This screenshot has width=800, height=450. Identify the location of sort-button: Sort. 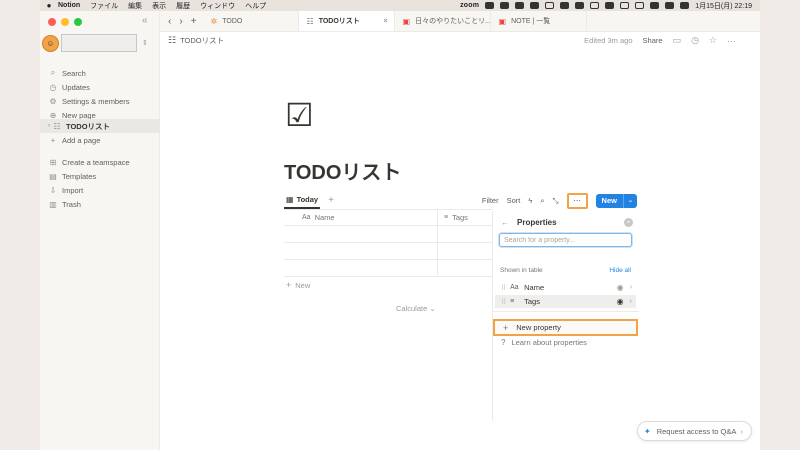
(514, 200).